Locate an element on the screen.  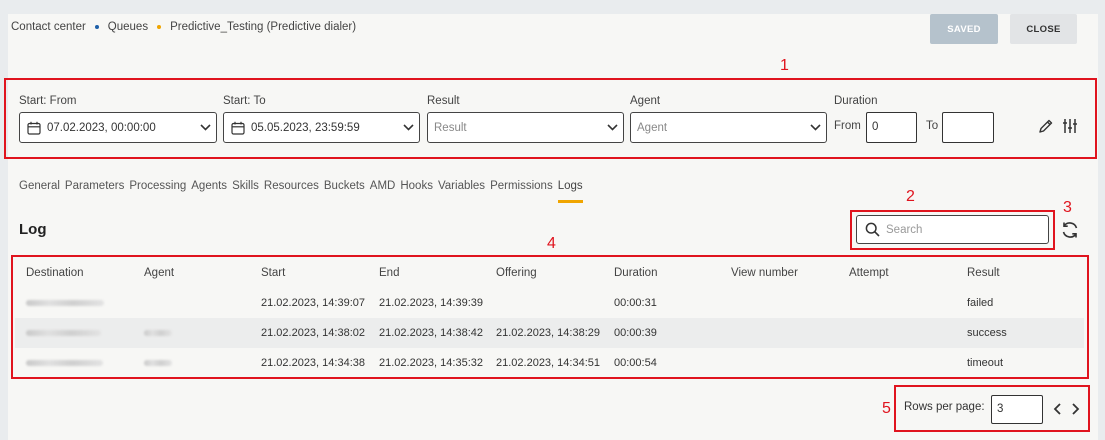
tab-variables: Variables is located at coordinates (461, 191).